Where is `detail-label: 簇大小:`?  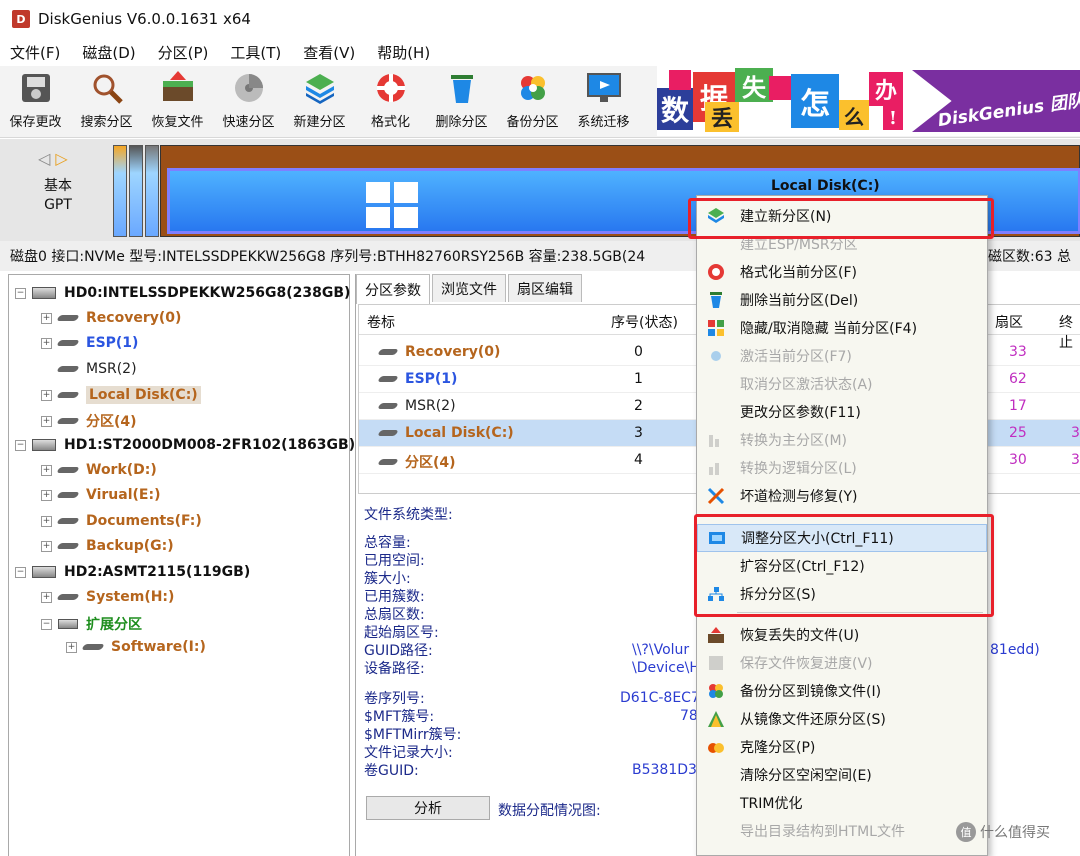 detail-label: 簇大小: is located at coordinates (387, 579).